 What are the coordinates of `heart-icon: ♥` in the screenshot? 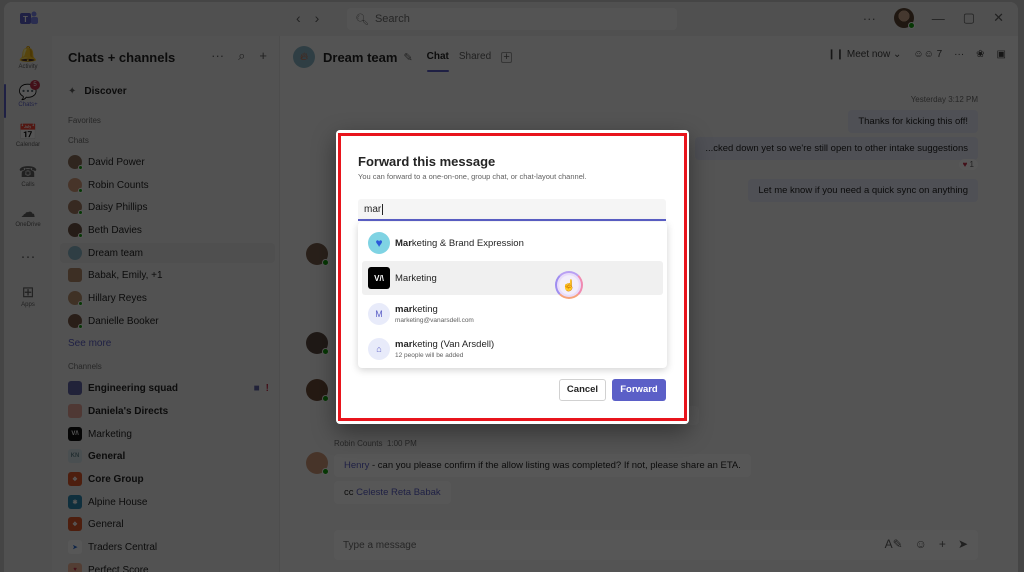 It's located at (379, 243).